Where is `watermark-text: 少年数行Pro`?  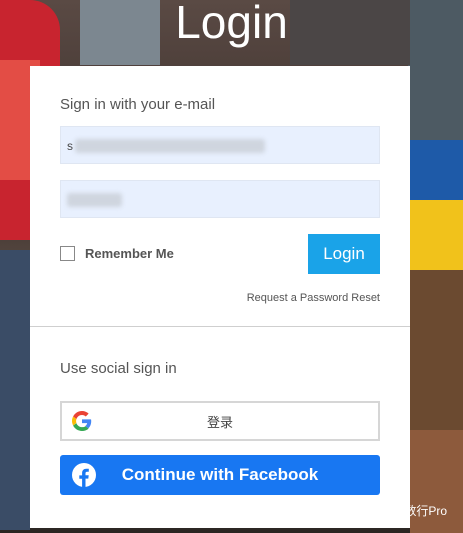 watermark-text: 少年数行Pro is located at coordinates (413, 511).